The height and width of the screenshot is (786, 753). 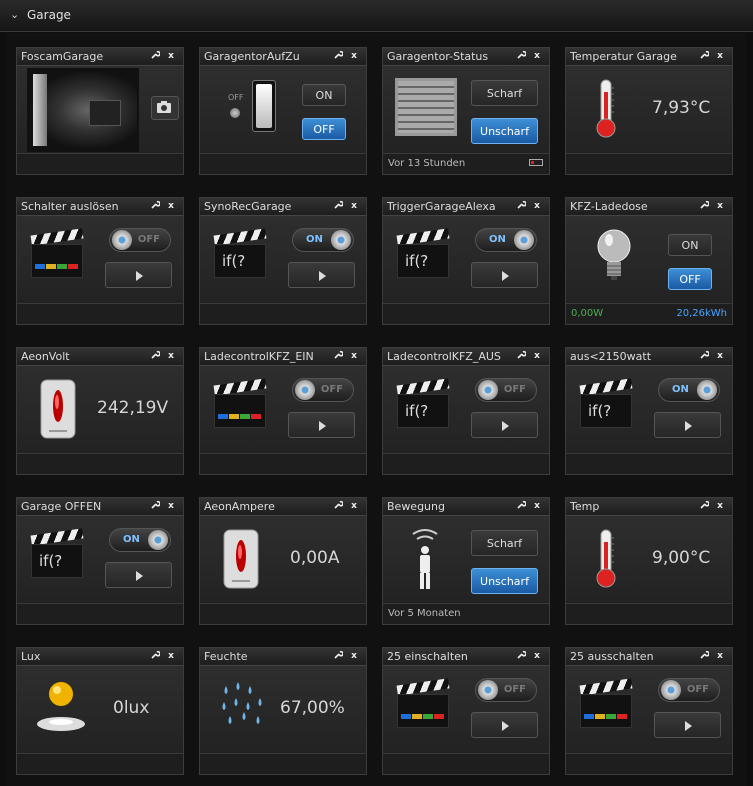 What do you see at coordinates (649, 711) in the screenshot?
I see `widget-25-ausschalten: 25 ausschalten x OFF` at bounding box center [649, 711].